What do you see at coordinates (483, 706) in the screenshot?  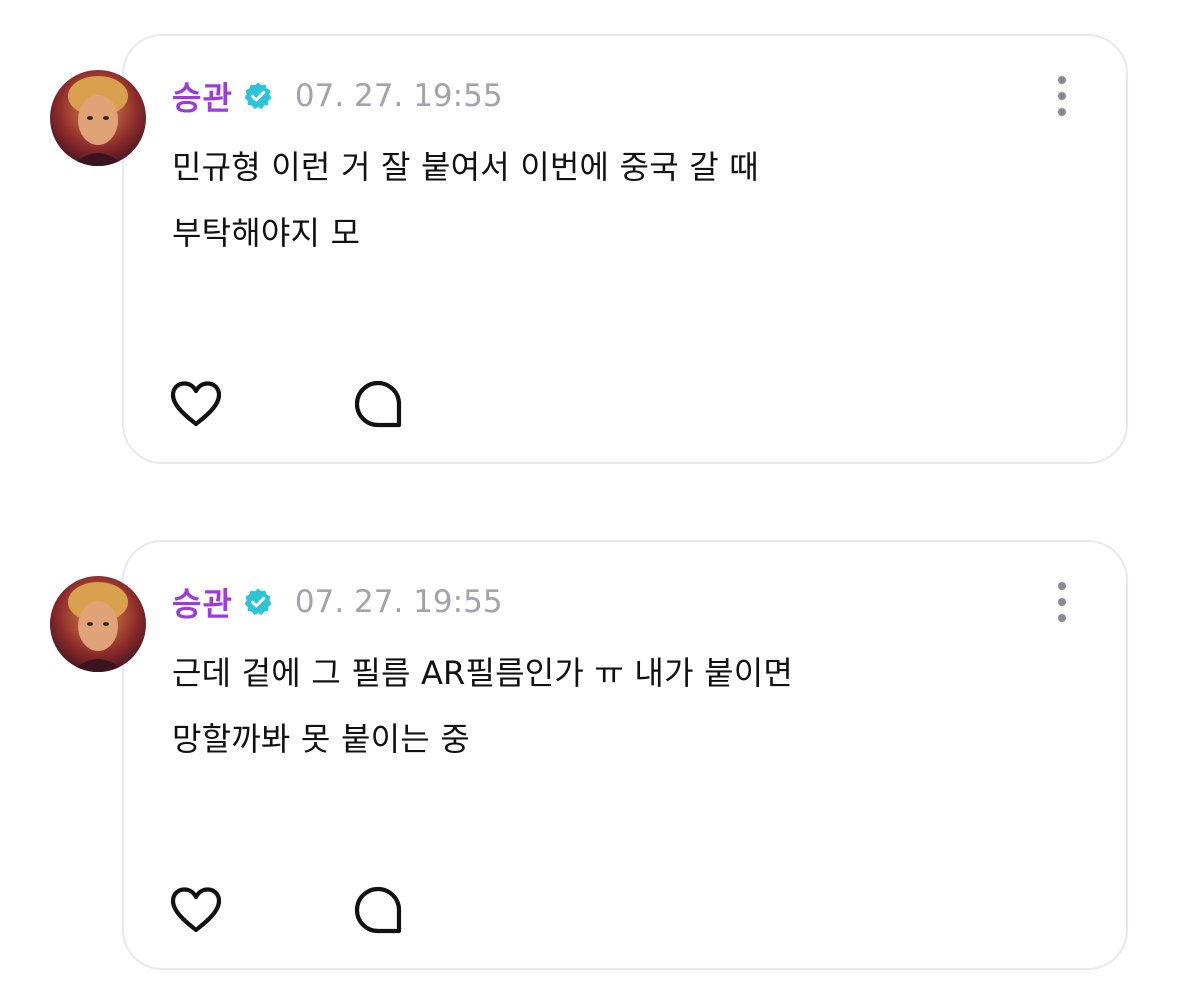 I see `post-body: 근데 겉에 그 필름 AR필름인가 ㅠ 내가 붙이면 망할까봐 못 붙이는 중` at bounding box center [483, 706].